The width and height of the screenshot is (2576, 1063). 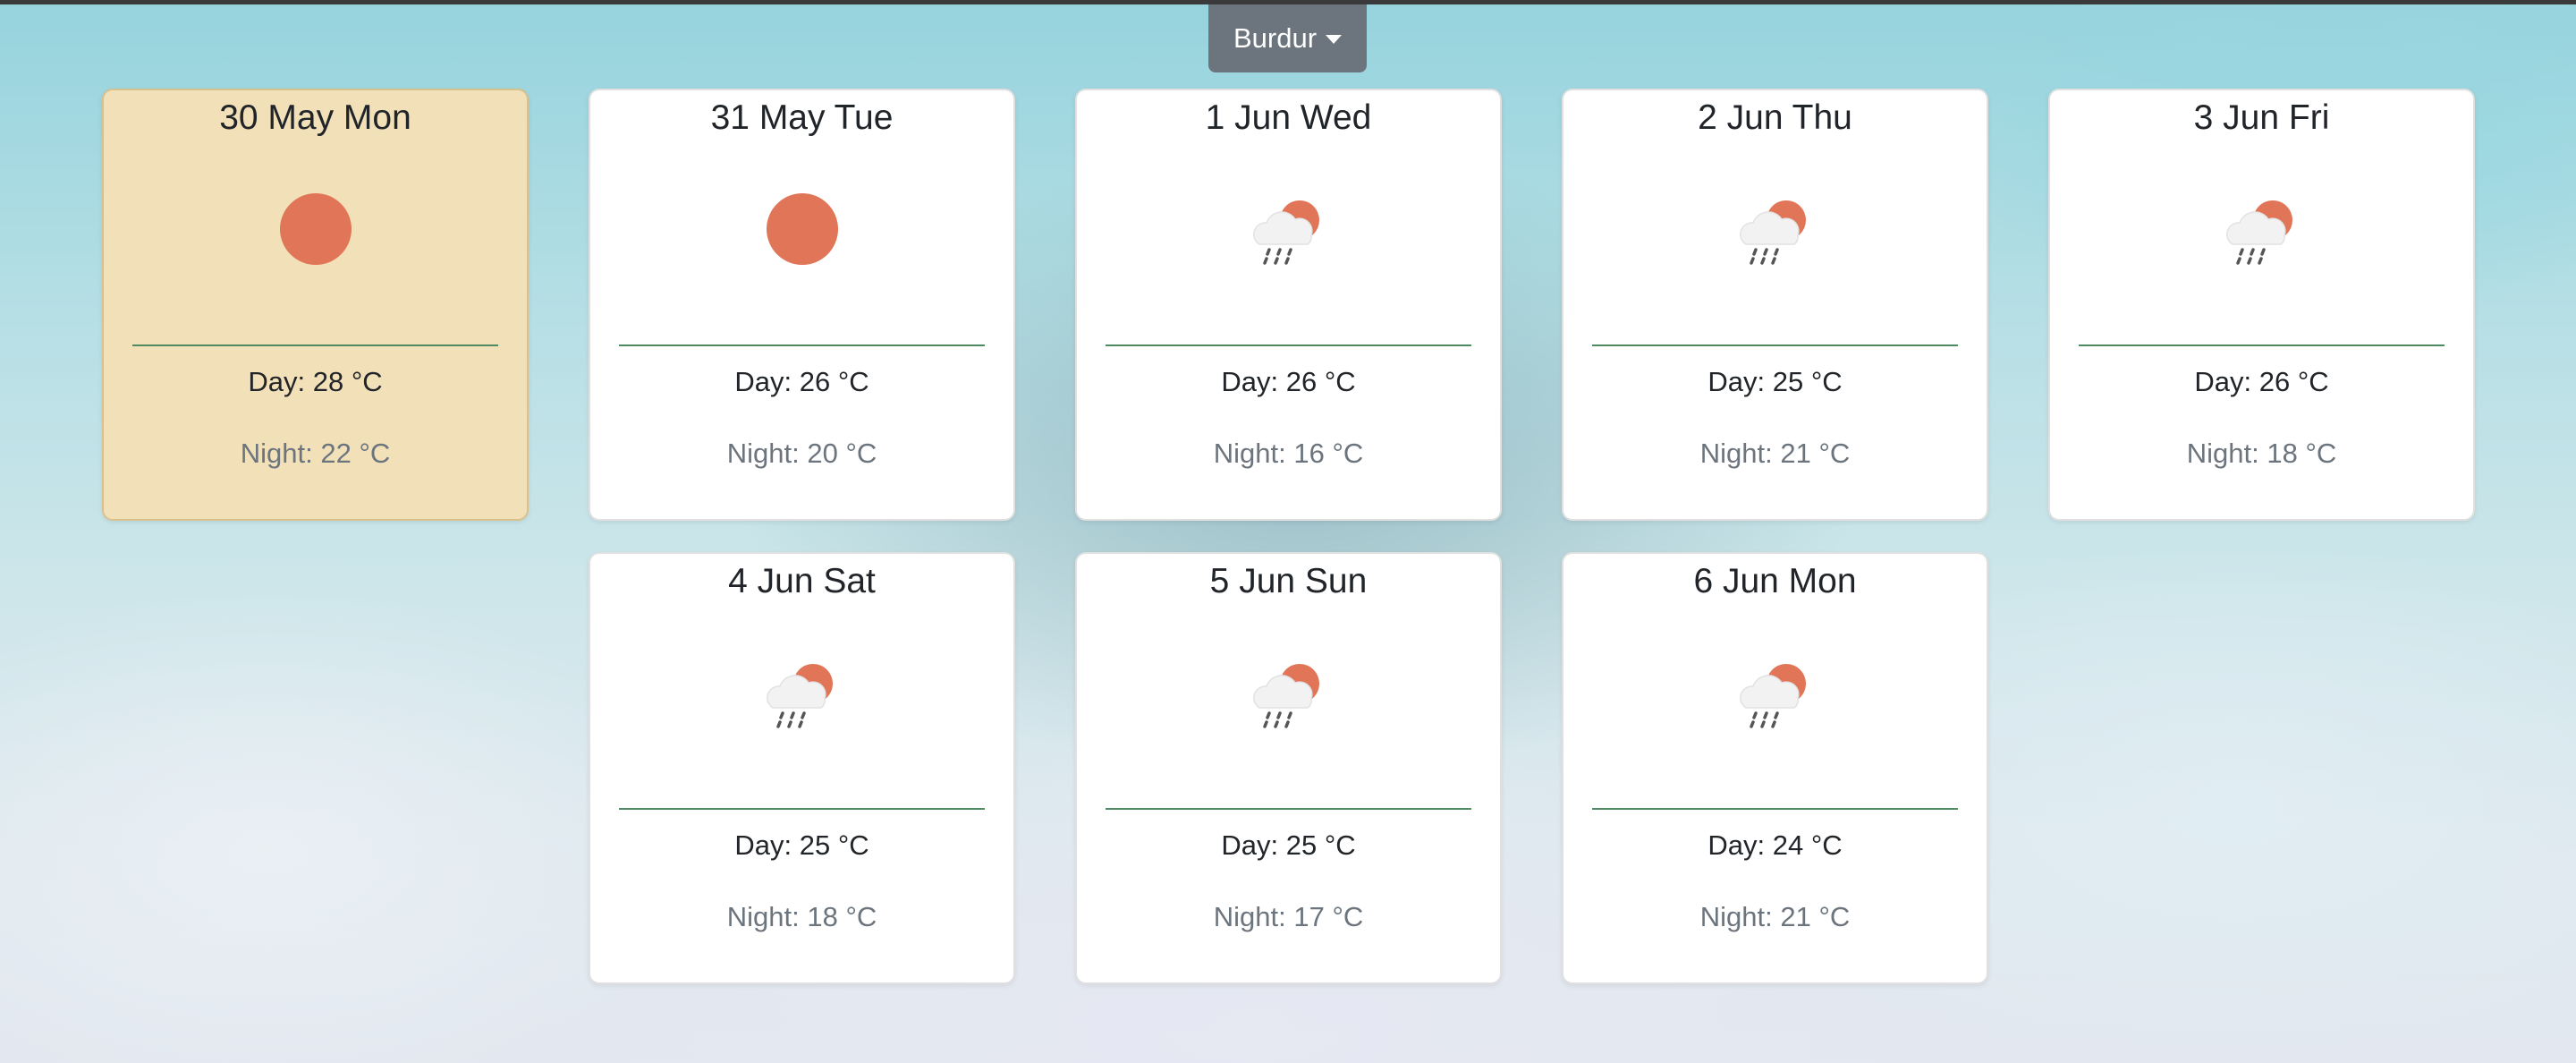 What do you see at coordinates (315, 117) in the screenshot?
I see `card-date: 30 May Mon` at bounding box center [315, 117].